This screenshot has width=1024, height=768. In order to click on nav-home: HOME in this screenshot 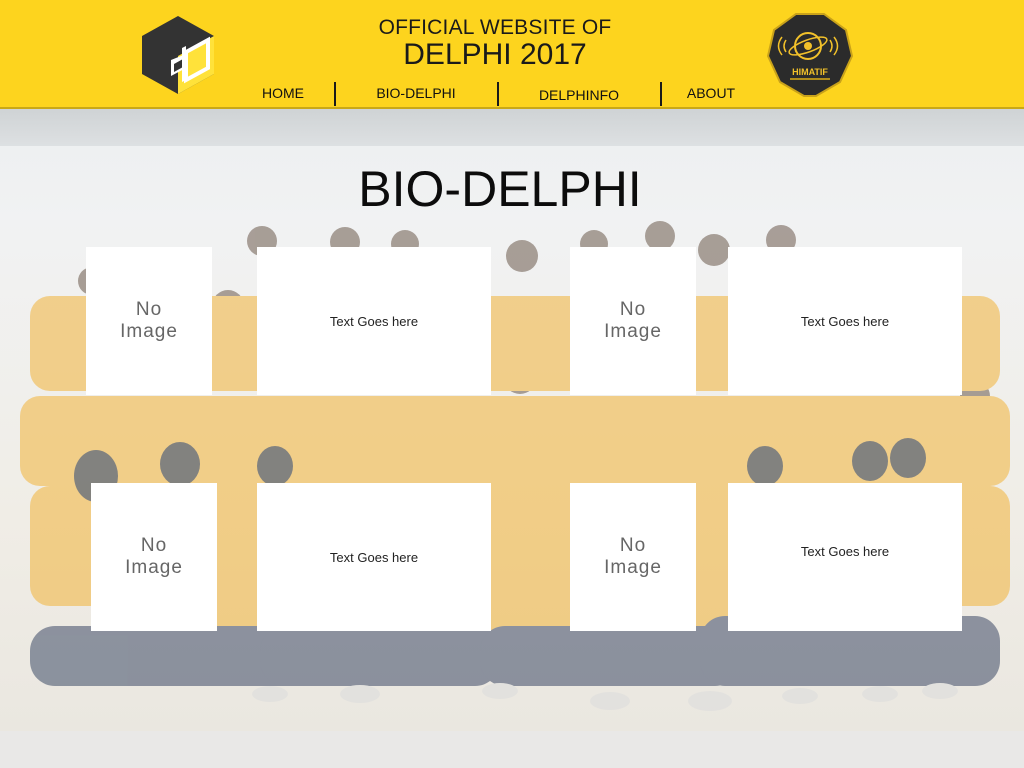, I will do `click(283, 94)`.